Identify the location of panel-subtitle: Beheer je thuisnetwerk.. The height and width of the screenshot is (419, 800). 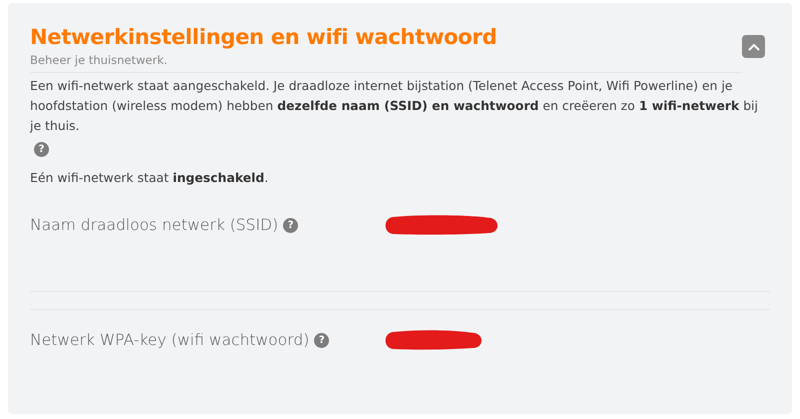
(386, 63).